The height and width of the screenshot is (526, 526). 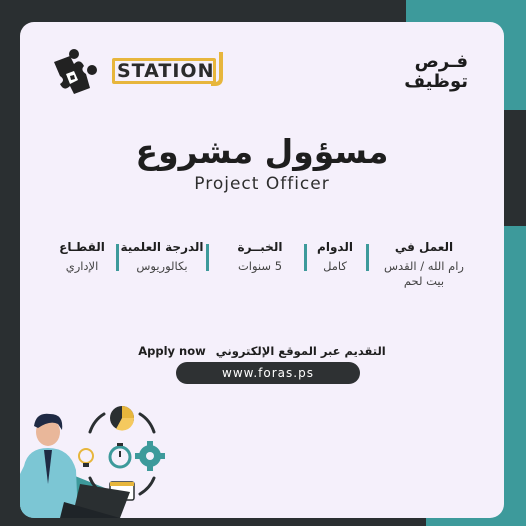 What do you see at coordinates (150, 456) in the screenshot?
I see `gear-icon` at bounding box center [150, 456].